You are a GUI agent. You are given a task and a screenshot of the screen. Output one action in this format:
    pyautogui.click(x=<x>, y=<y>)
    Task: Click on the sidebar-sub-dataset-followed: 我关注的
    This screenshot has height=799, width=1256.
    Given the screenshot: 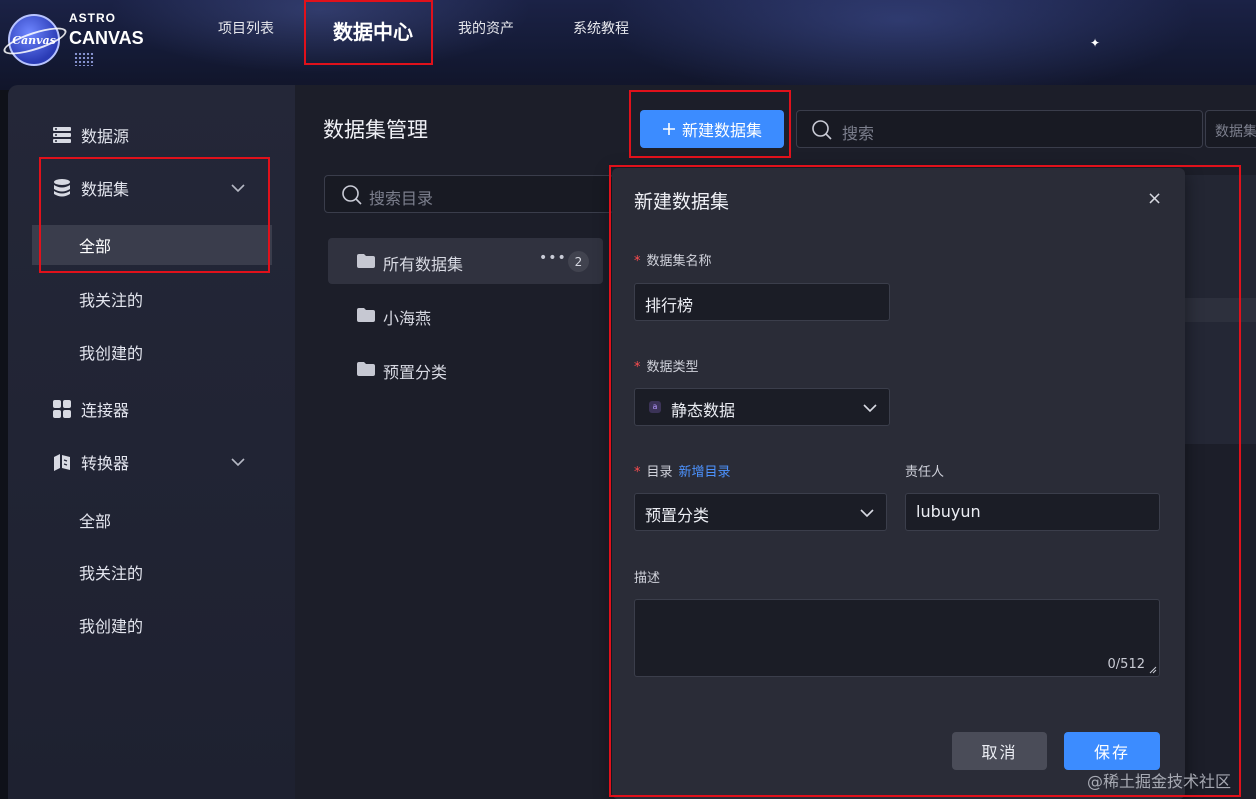 What is the action you would take?
    pyautogui.click(x=143, y=299)
    